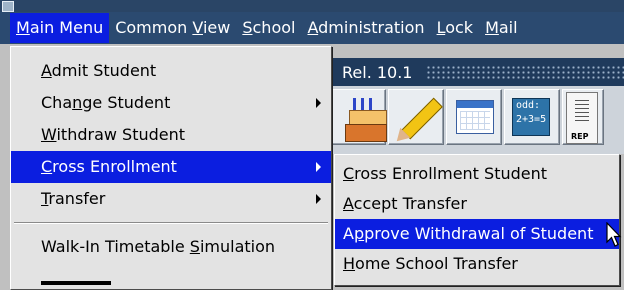  I want to click on menubar-label-rest: dministration, so click(371, 27).